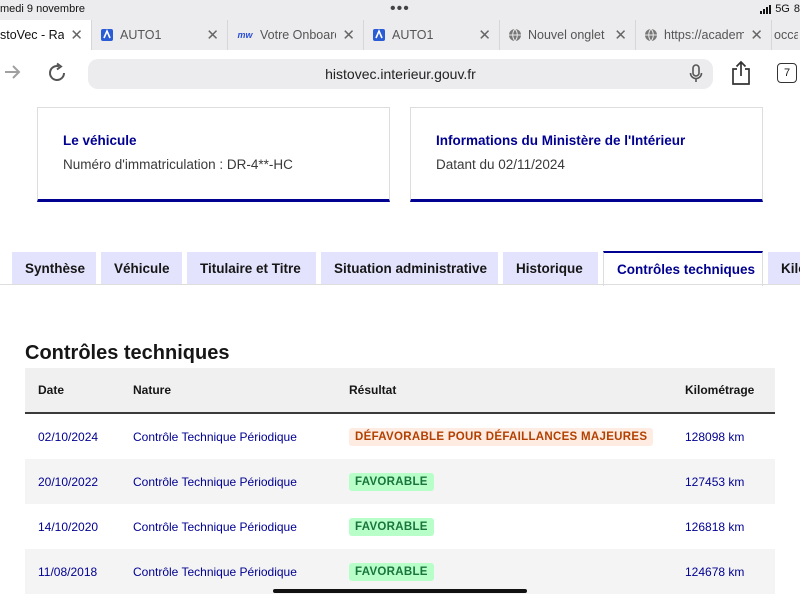 This screenshot has height=600, width=800. I want to click on url-bar: histovec.interieur.gouv.fr, so click(400, 74).